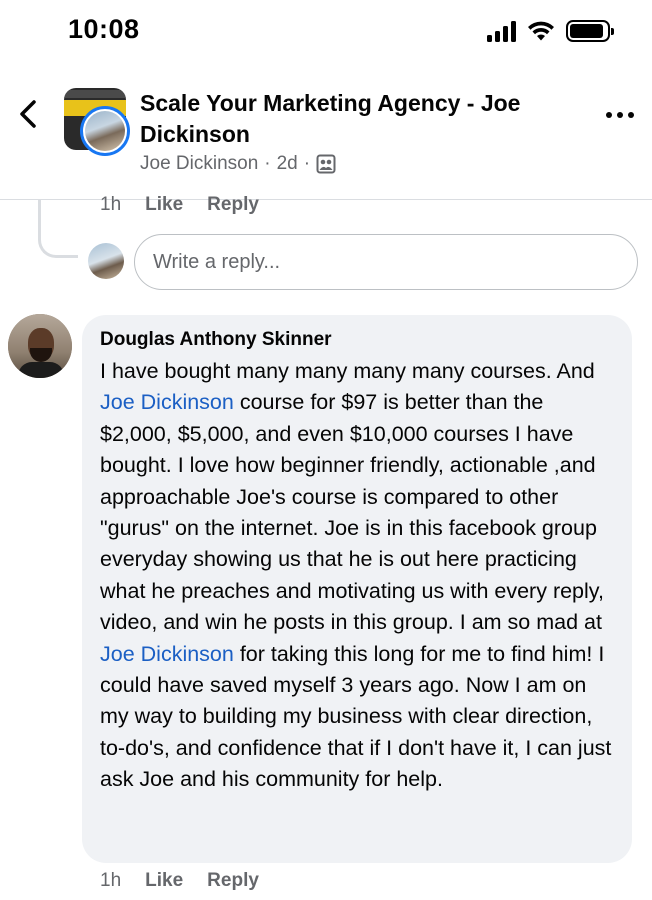 The height and width of the screenshot is (900, 652). Describe the element at coordinates (233, 206) in the screenshot. I see `previous-reply-button: Reply` at that location.